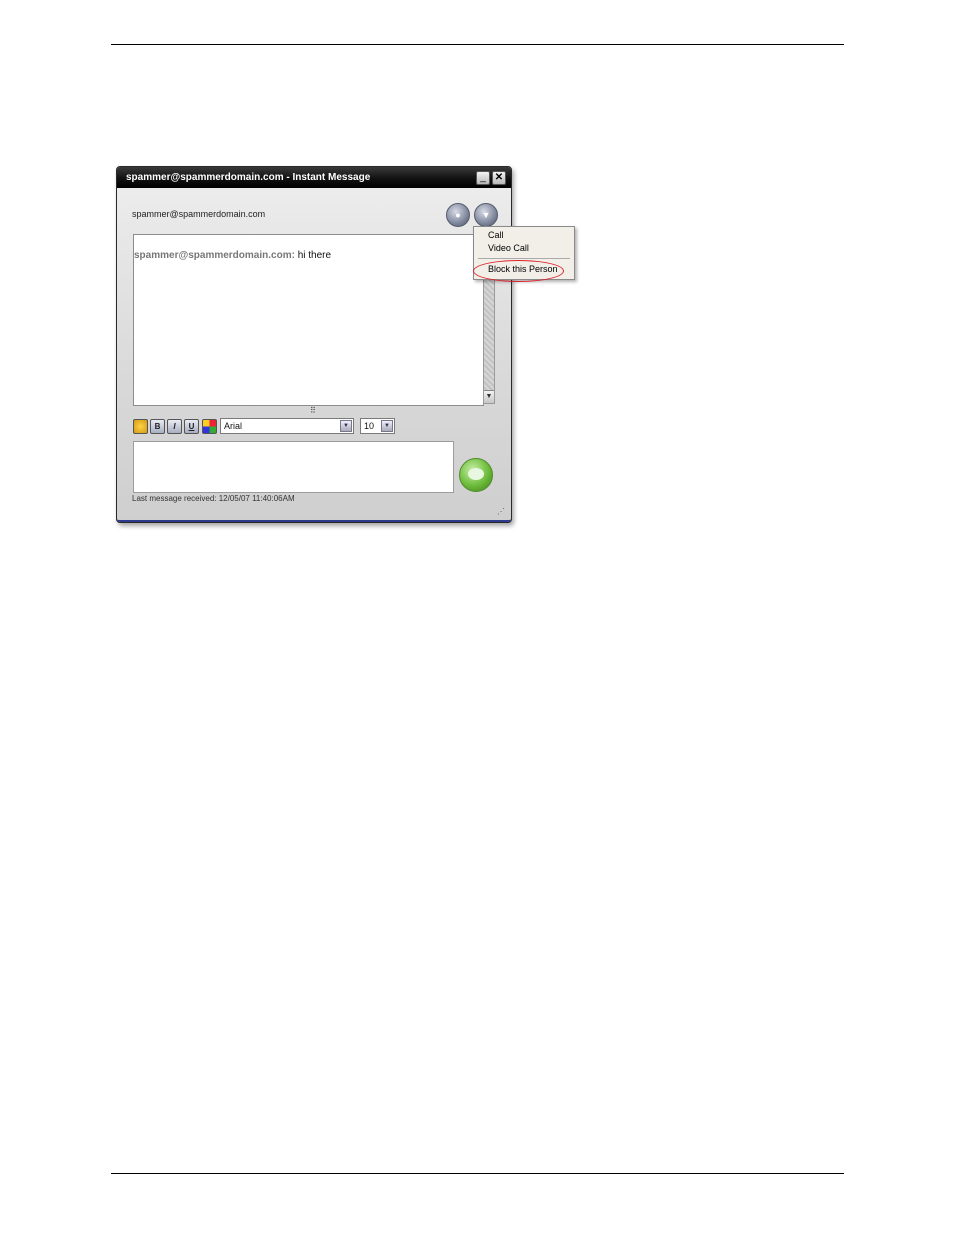  I want to click on actions-menu-button: ▼, so click(486, 215).